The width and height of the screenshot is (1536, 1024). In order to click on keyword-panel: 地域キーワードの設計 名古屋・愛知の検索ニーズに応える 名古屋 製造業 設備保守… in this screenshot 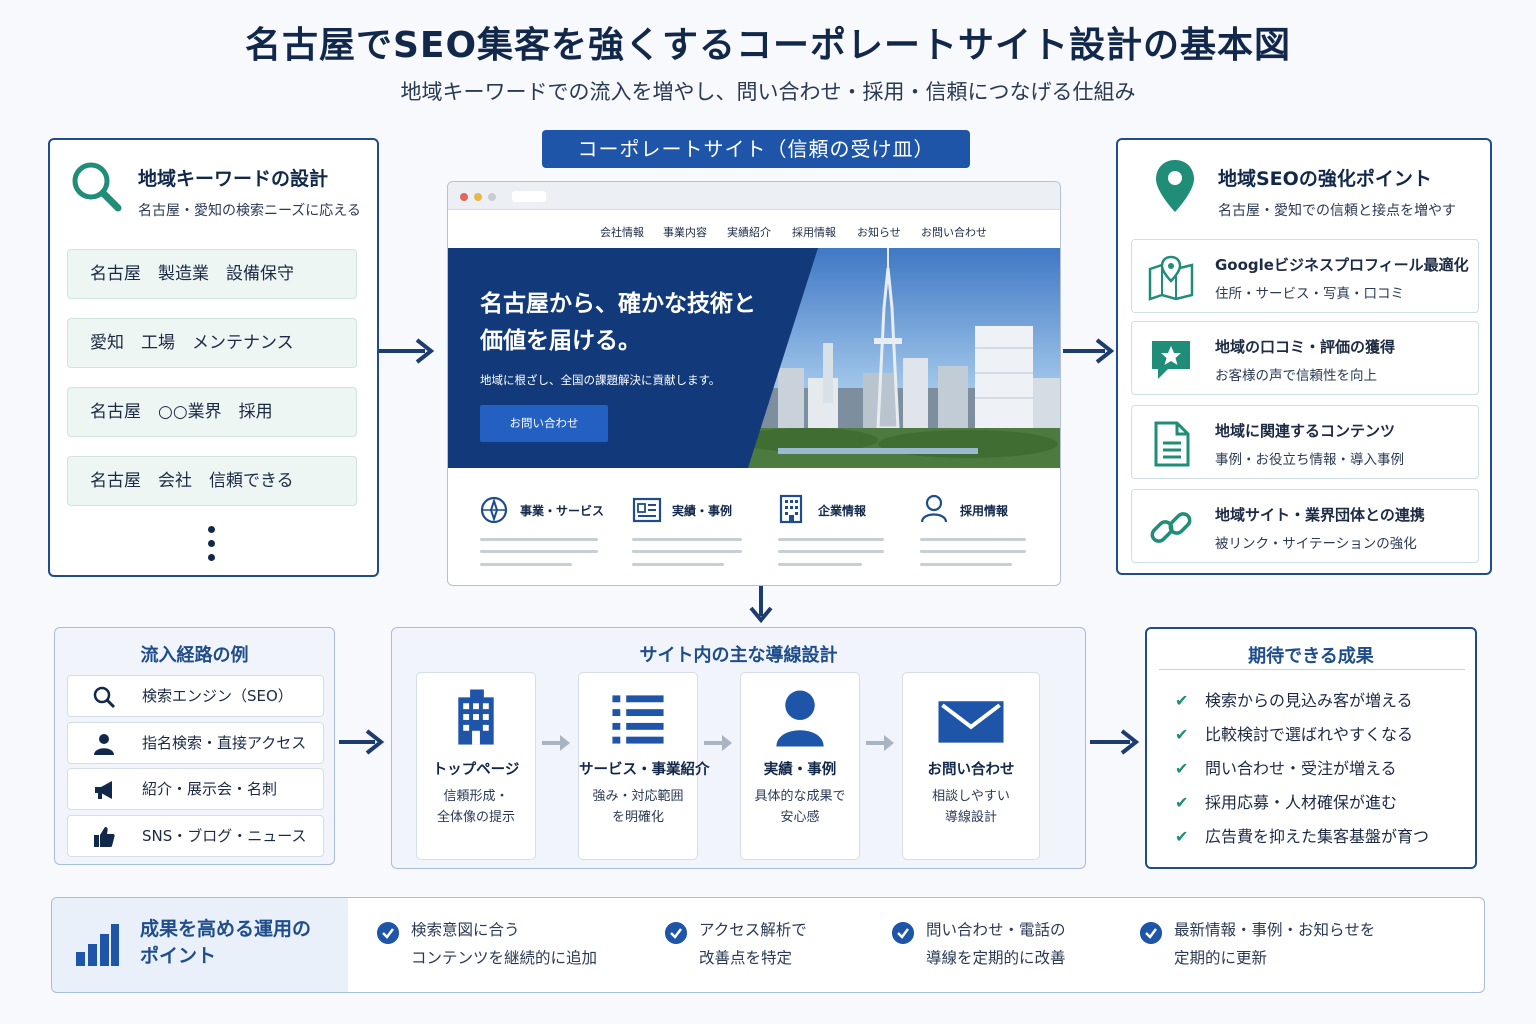, I will do `click(213, 357)`.